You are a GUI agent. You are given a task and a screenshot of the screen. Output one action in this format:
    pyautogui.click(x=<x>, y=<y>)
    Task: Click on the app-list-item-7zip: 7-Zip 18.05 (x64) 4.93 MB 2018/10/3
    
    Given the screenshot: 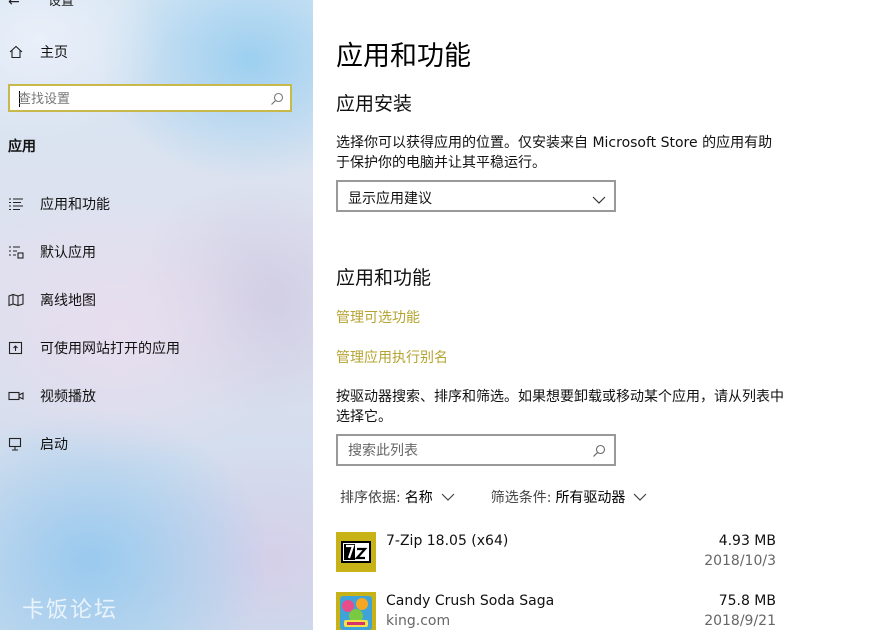 What is the action you would take?
    pyautogui.click(x=556, y=554)
    